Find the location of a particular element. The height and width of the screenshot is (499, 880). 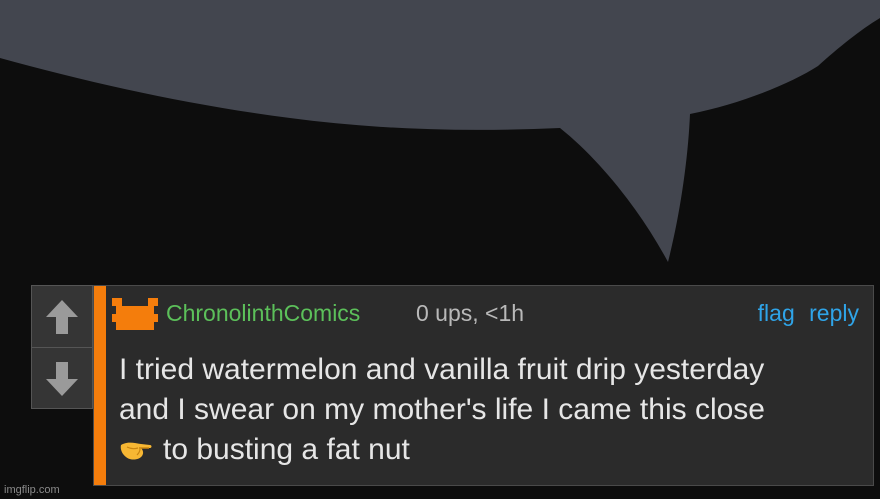

comment-accent-bar is located at coordinates (100, 385).